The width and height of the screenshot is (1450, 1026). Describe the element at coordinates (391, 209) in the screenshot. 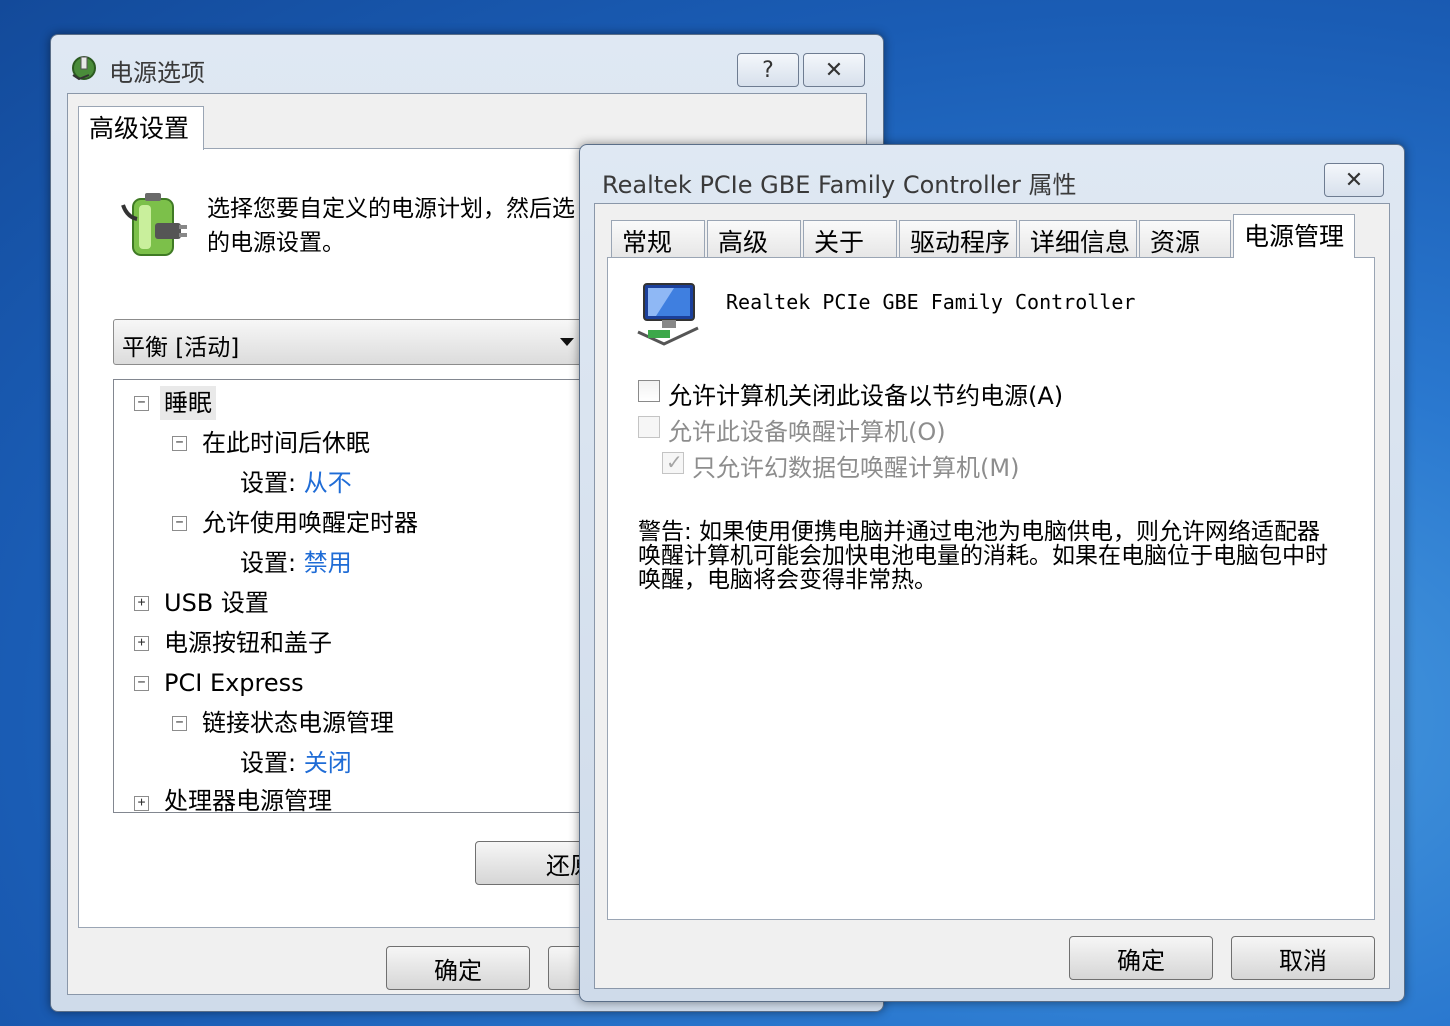

I see `description-line-1: 选择您要自定义的电源计划，然后选` at that location.